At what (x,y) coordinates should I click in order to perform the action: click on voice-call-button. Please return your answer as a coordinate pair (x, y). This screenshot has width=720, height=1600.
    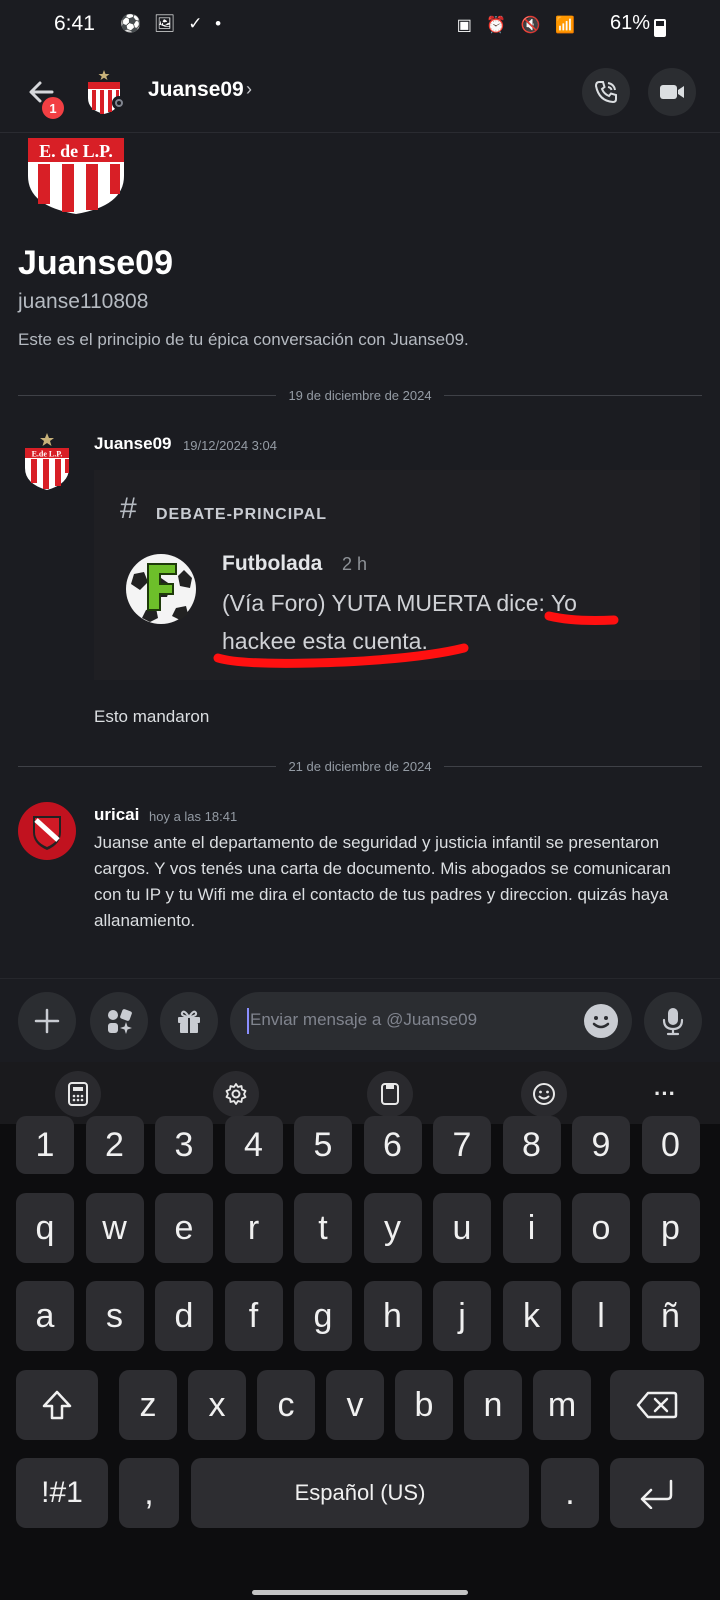
    Looking at the image, I should click on (606, 92).